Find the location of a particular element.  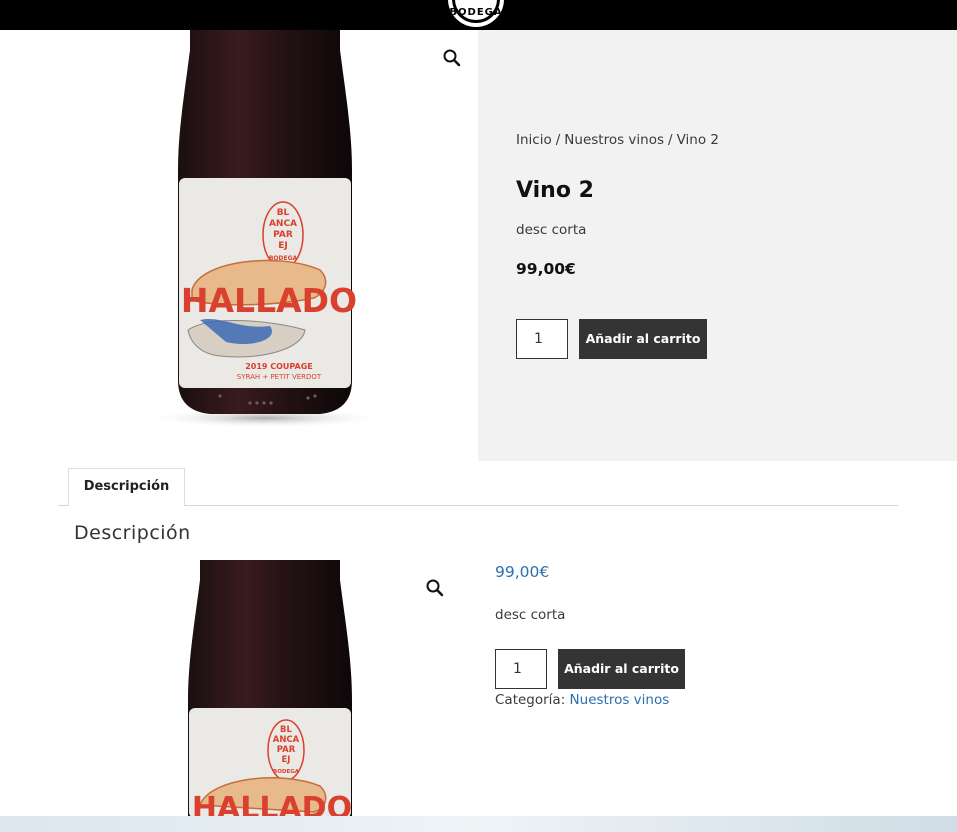

add-to-cart-button: Añadir al carrito is located at coordinates (643, 339).